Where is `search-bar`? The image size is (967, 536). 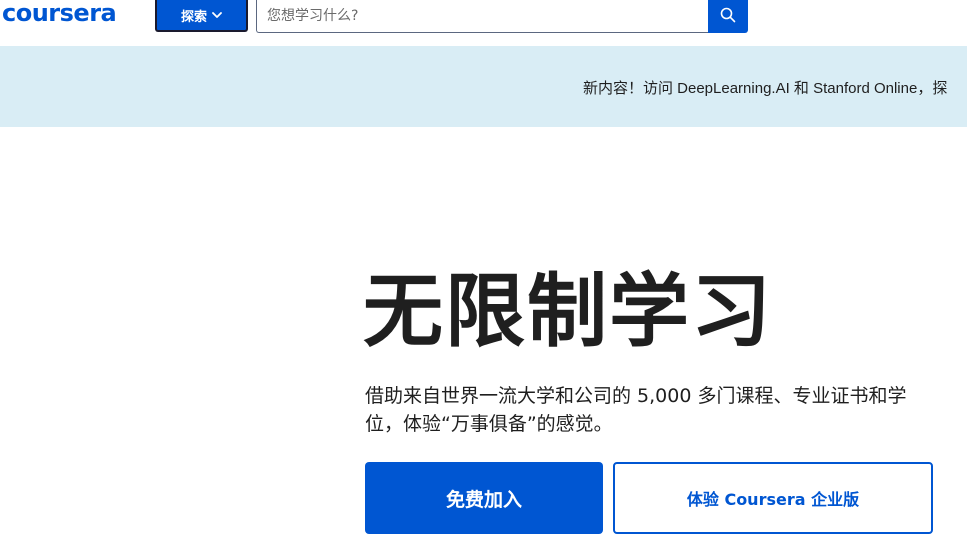
search-bar is located at coordinates (502, 16).